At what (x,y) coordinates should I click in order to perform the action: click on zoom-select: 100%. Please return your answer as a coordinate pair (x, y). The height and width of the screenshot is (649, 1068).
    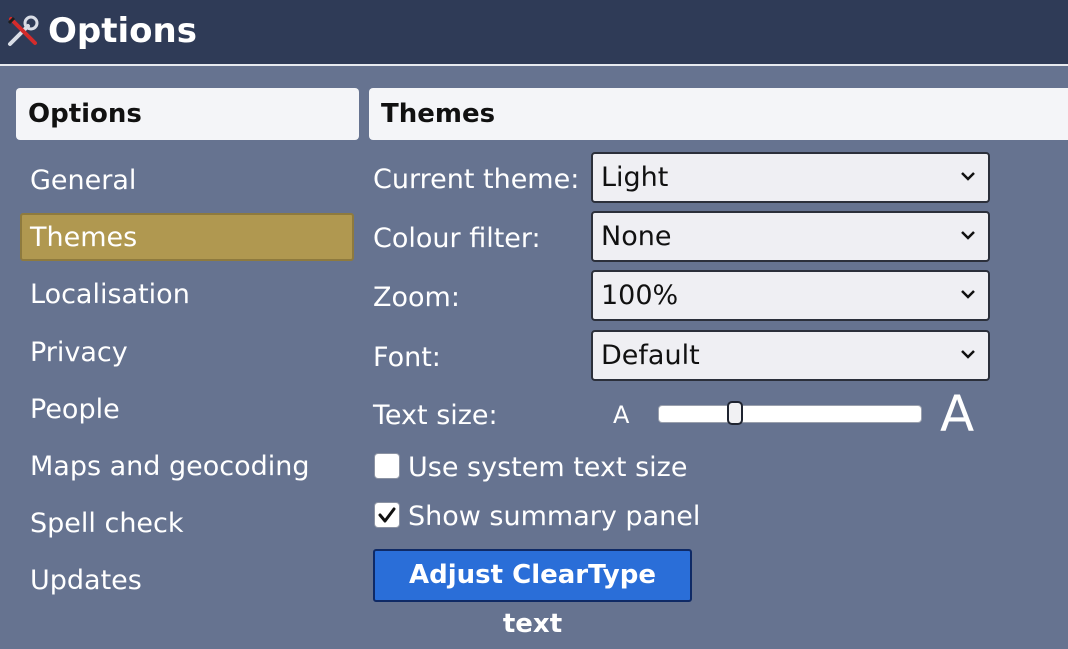
    Looking at the image, I should click on (790, 295).